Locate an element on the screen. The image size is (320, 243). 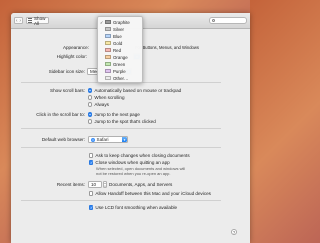
purple-swatch is located at coordinates (108, 71).